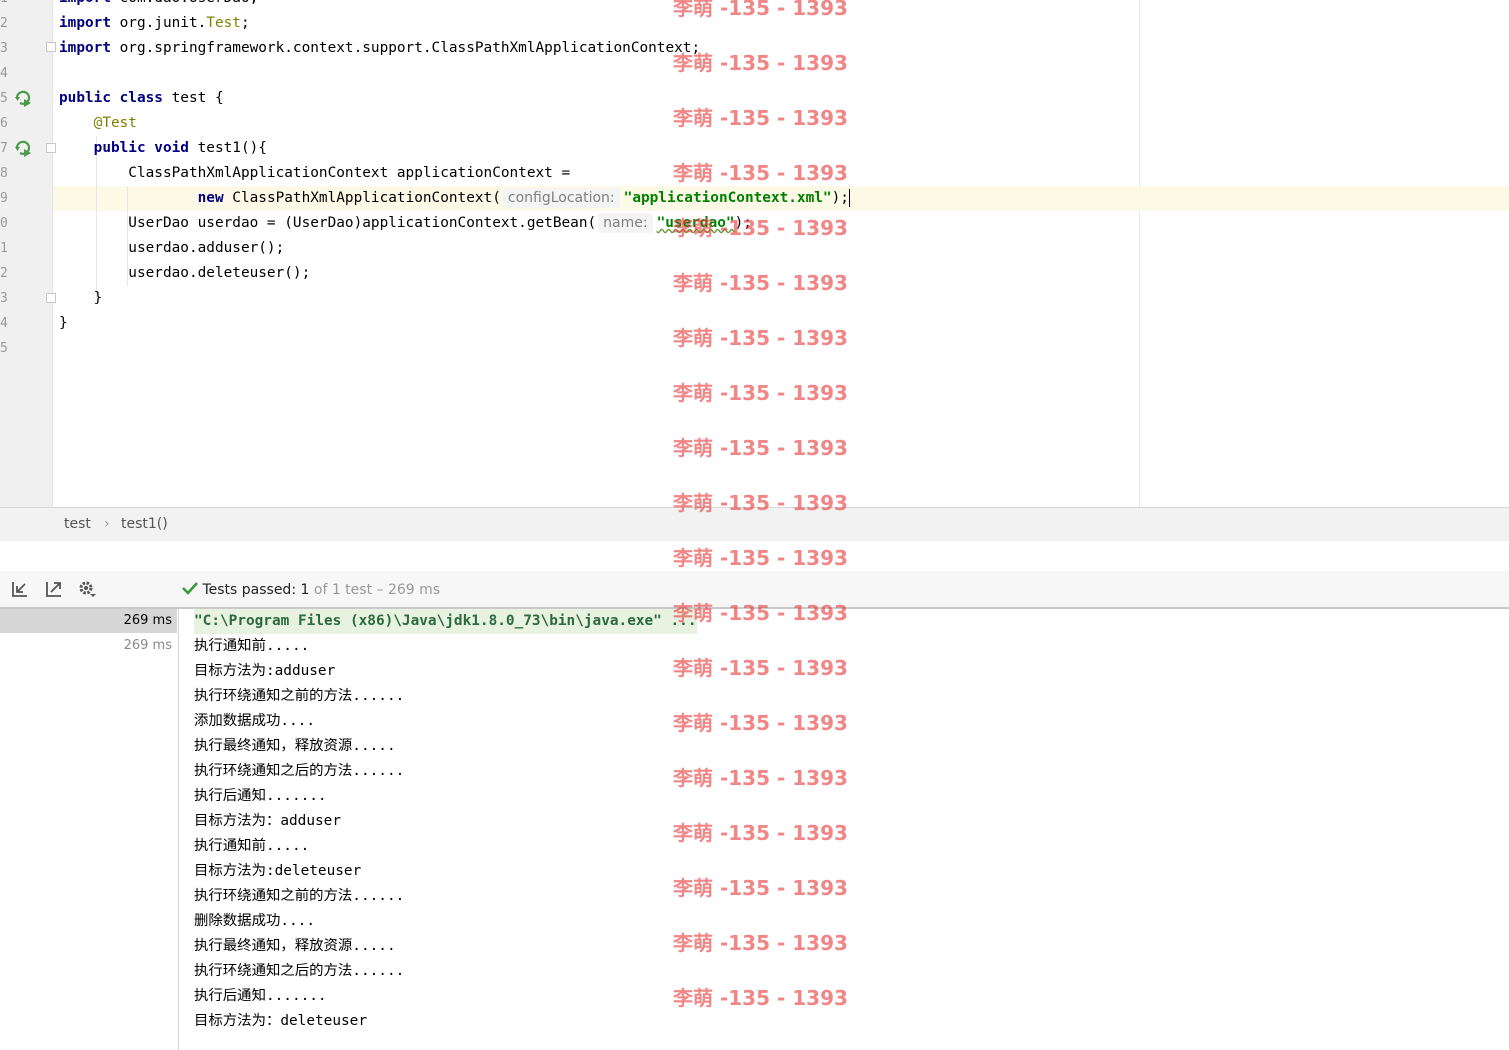  What do you see at coordinates (4, 148) in the screenshot?
I see `line-number: 7` at bounding box center [4, 148].